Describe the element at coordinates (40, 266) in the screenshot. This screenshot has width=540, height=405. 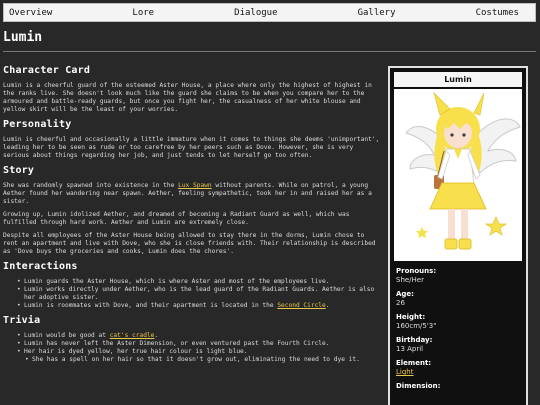
I see `heading-interactions: Interactions` at that location.